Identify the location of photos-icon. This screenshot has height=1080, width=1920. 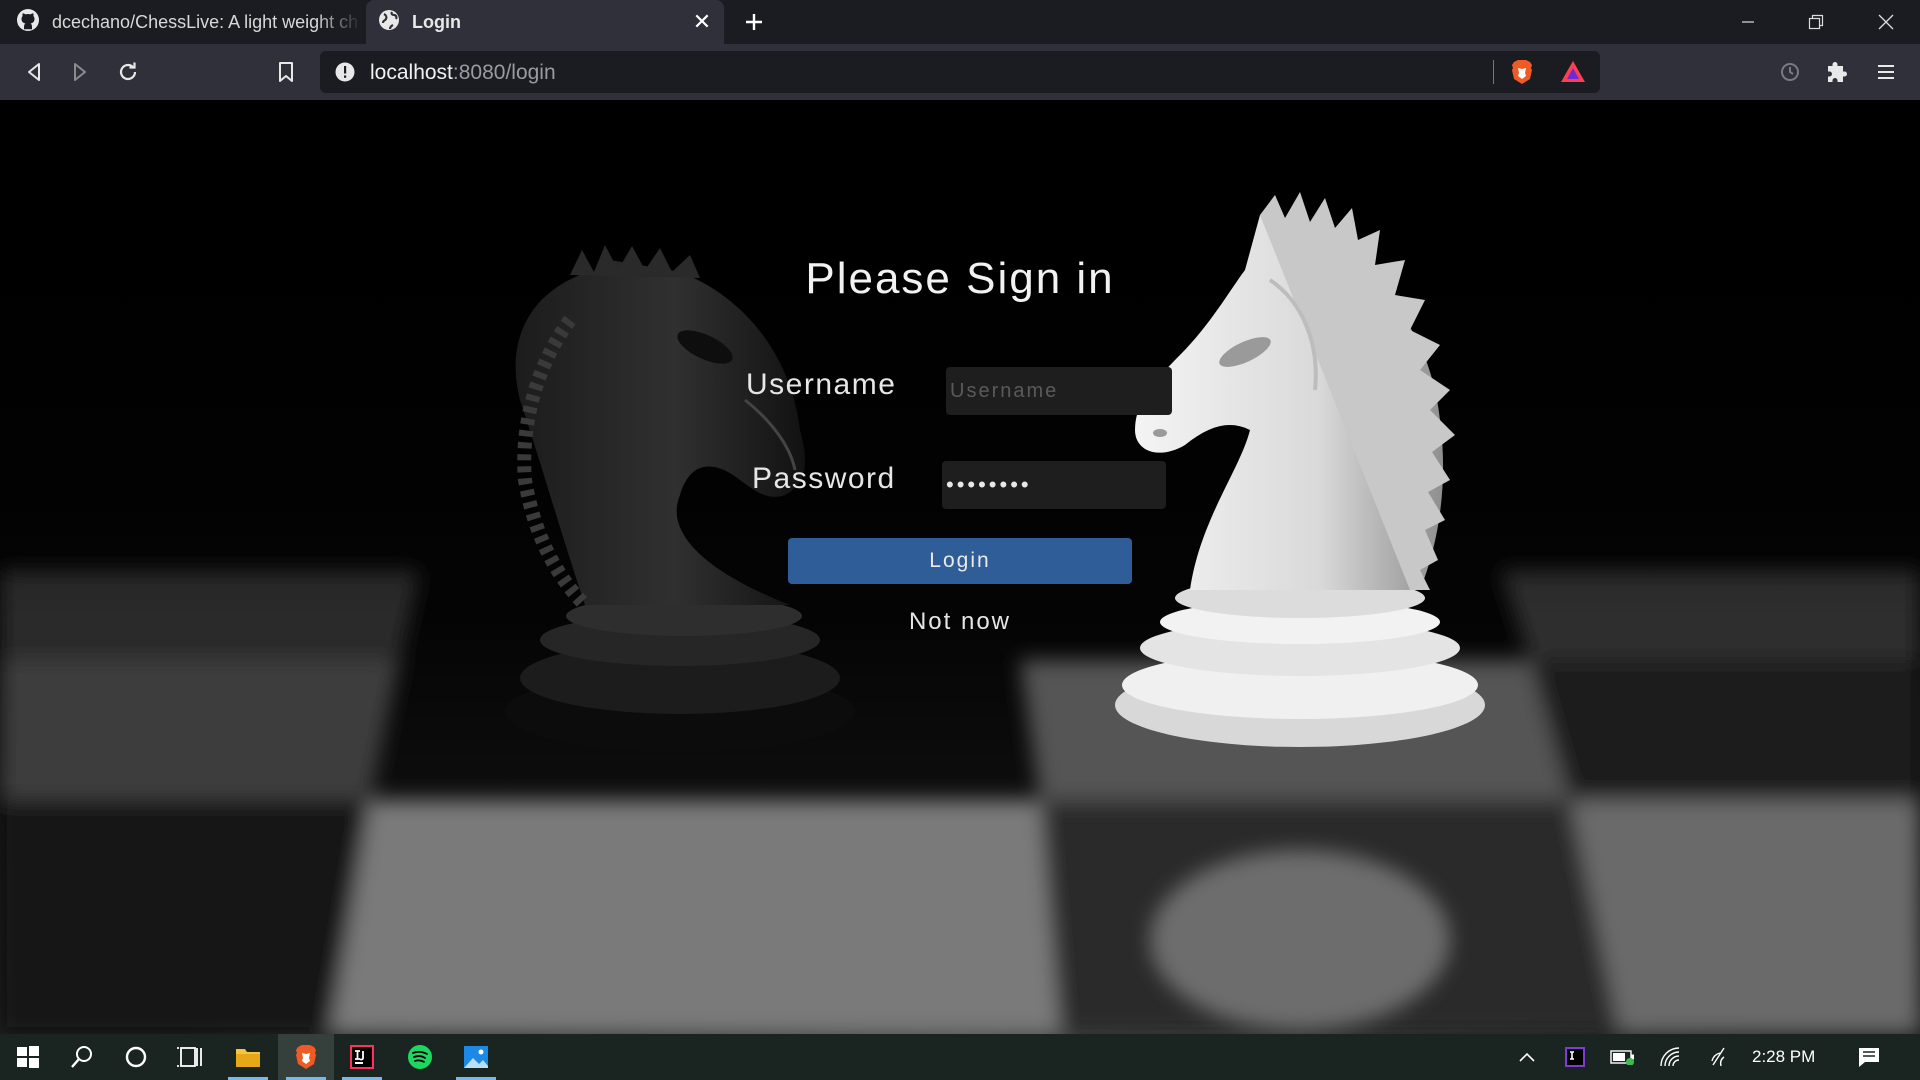
(476, 1057).